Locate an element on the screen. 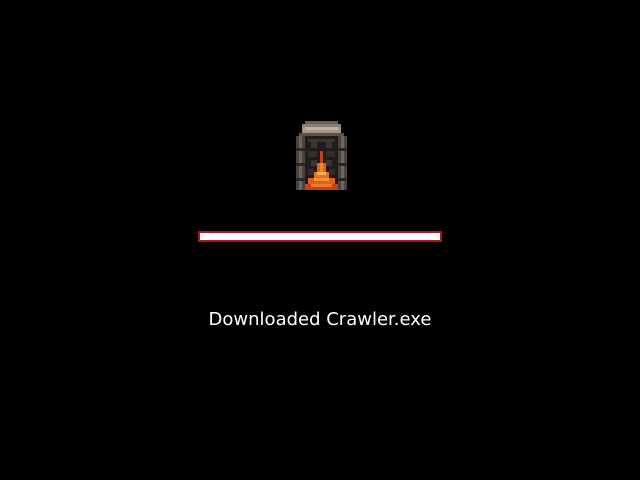 The width and height of the screenshot is (640, 480). status-message: Downloaded Crawler.exe is located at coordinates (320, 319).